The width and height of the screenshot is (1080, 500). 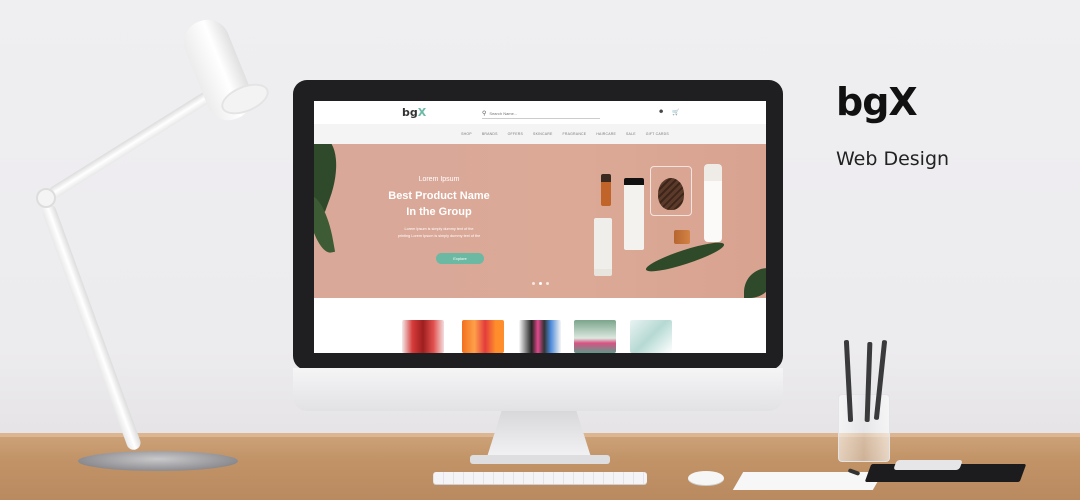 What do you see at coordinates (439, 229) in the screenshot?
I see `hero-desc-line: Lorem Ipsum is simply dummy text of the` at bounding box center [439, 229].